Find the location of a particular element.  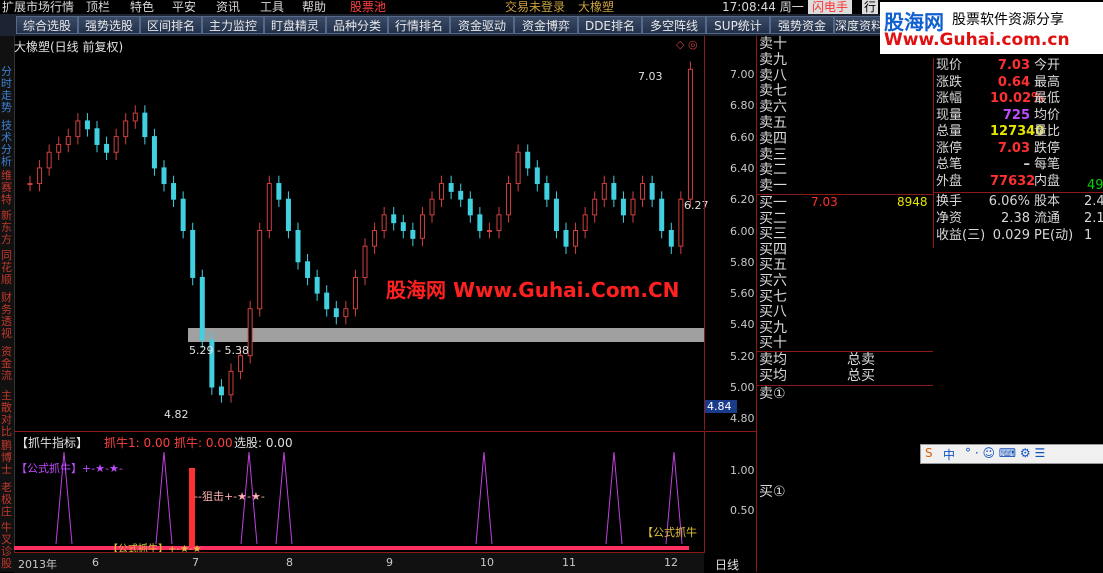

toolbar-comprehensive-selection: 综合选股 is located at coordinates (47, 25).